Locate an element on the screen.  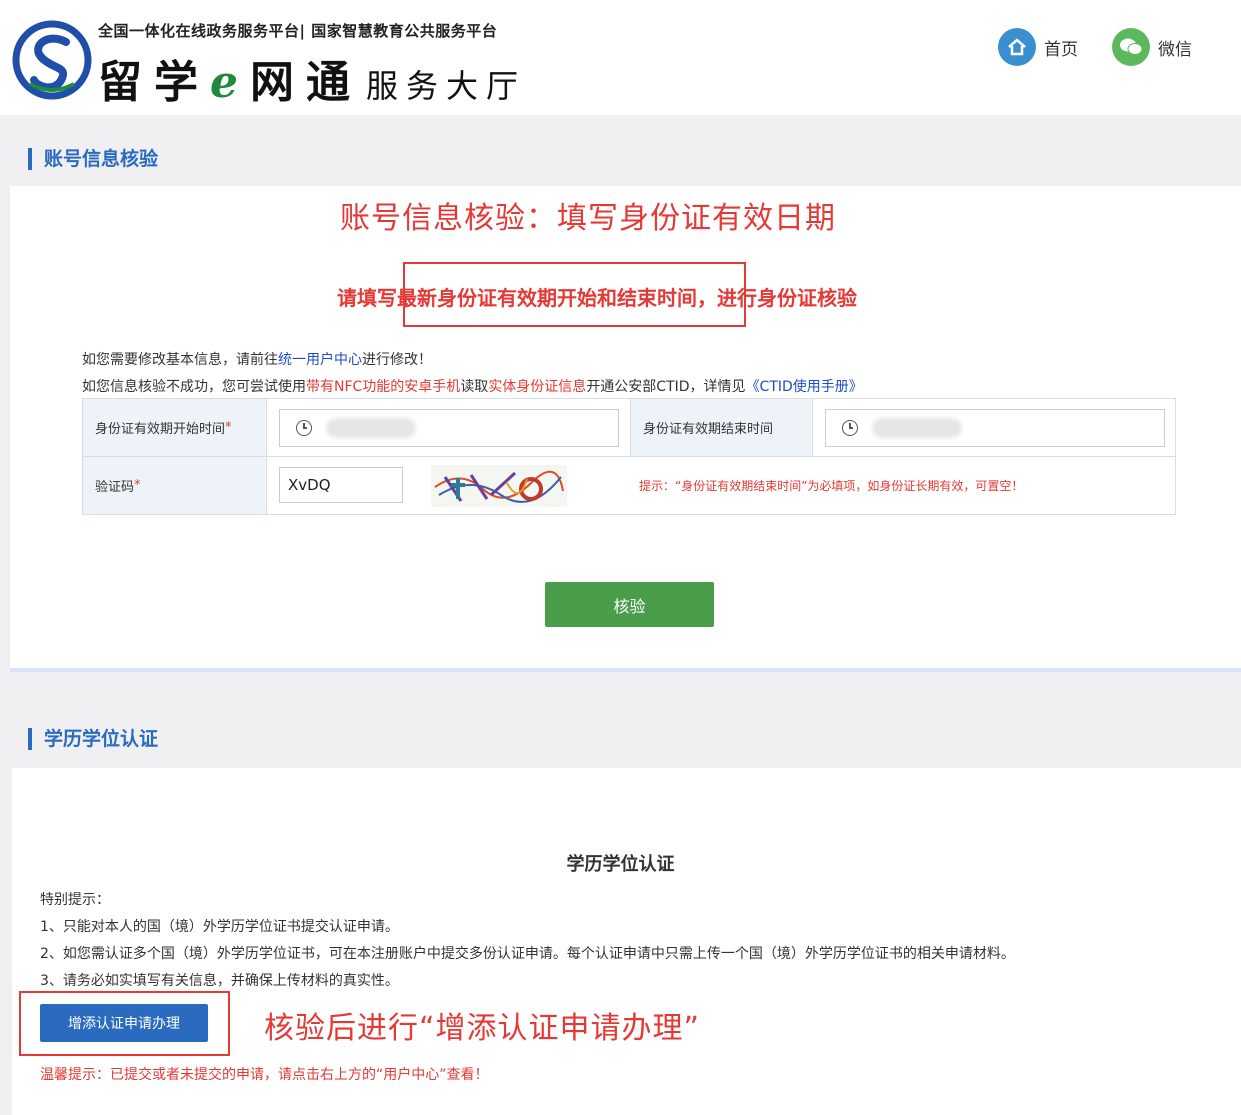
captcha-cell: XvDQ 提示：“身份证有效期结束时间”为必填项，如身份证长期有效，可置空！ is located at coordinates (721, 485).